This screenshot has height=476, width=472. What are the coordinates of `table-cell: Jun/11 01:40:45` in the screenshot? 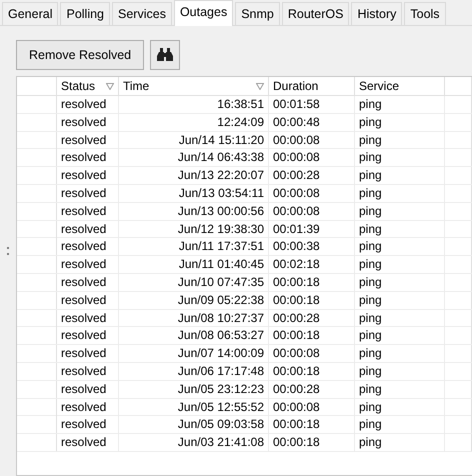 It's located at (194, 265).